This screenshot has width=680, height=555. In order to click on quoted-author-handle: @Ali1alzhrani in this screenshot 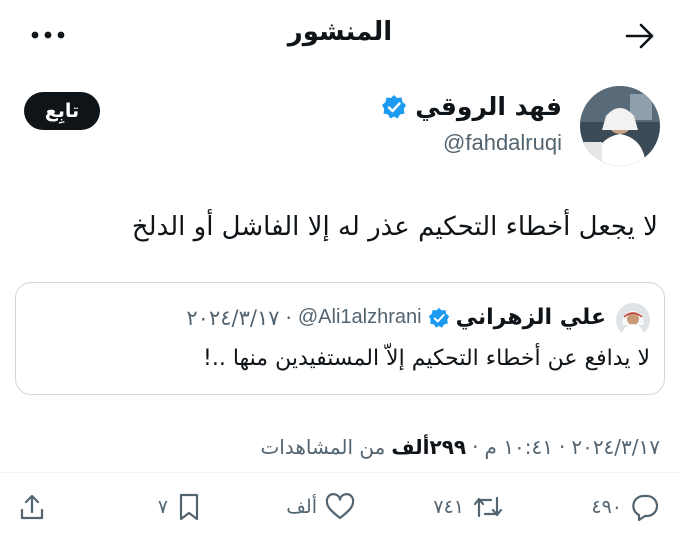, I will do `click(360, 317)`.